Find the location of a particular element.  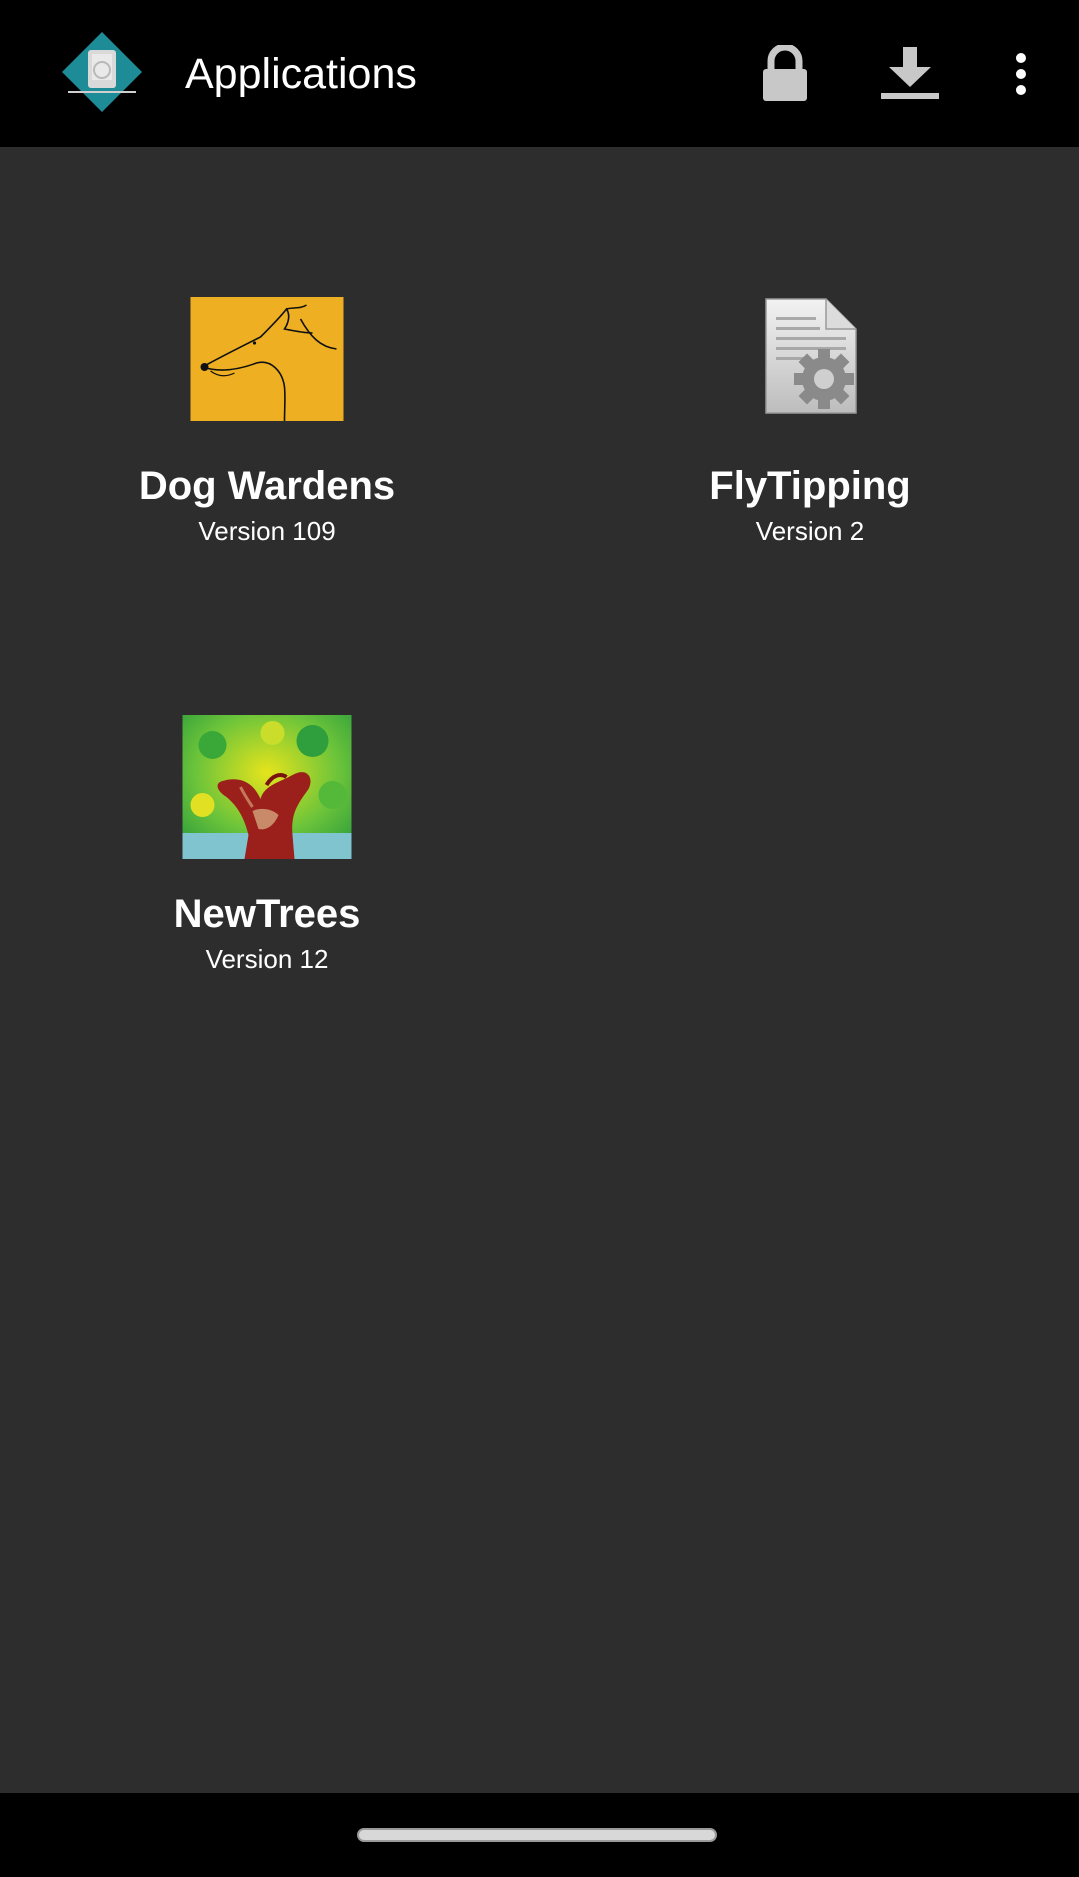

lock-icon is located at coordinates (785, 73).